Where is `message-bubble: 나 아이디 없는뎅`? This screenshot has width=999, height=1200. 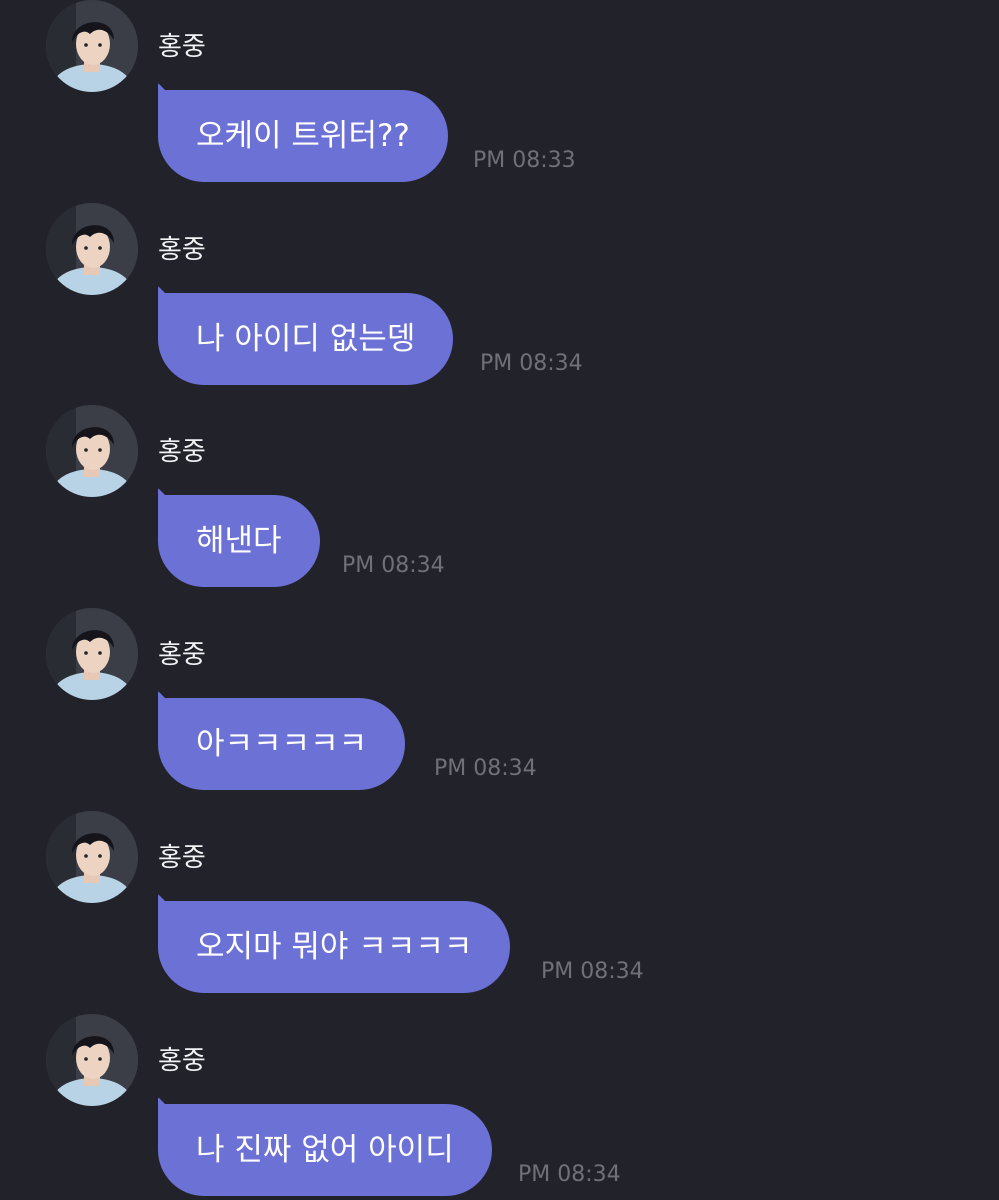 message-bubble: 나 아이디 없는뎅 is located at coordinates (306, 339).